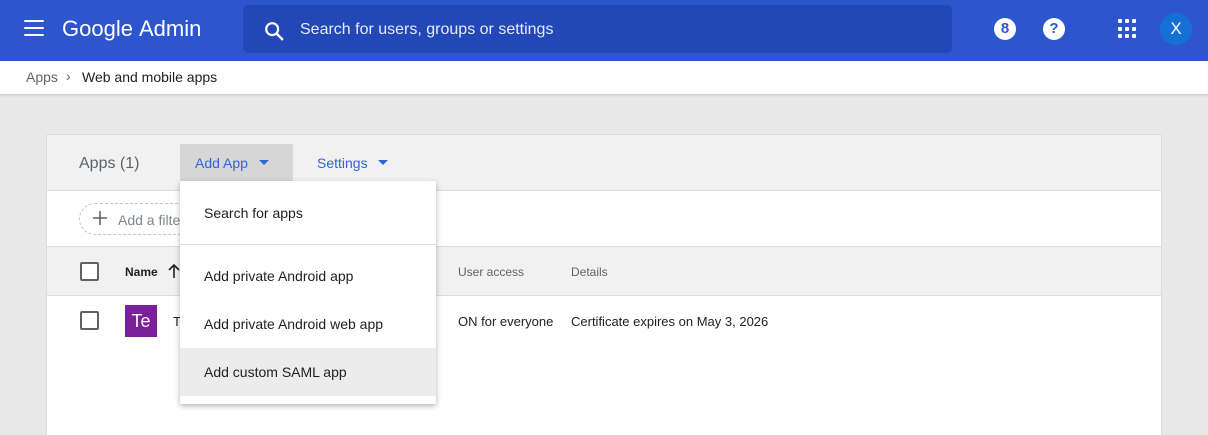  I want to click on user-access-value: ON for everyone, so click(506, 321).